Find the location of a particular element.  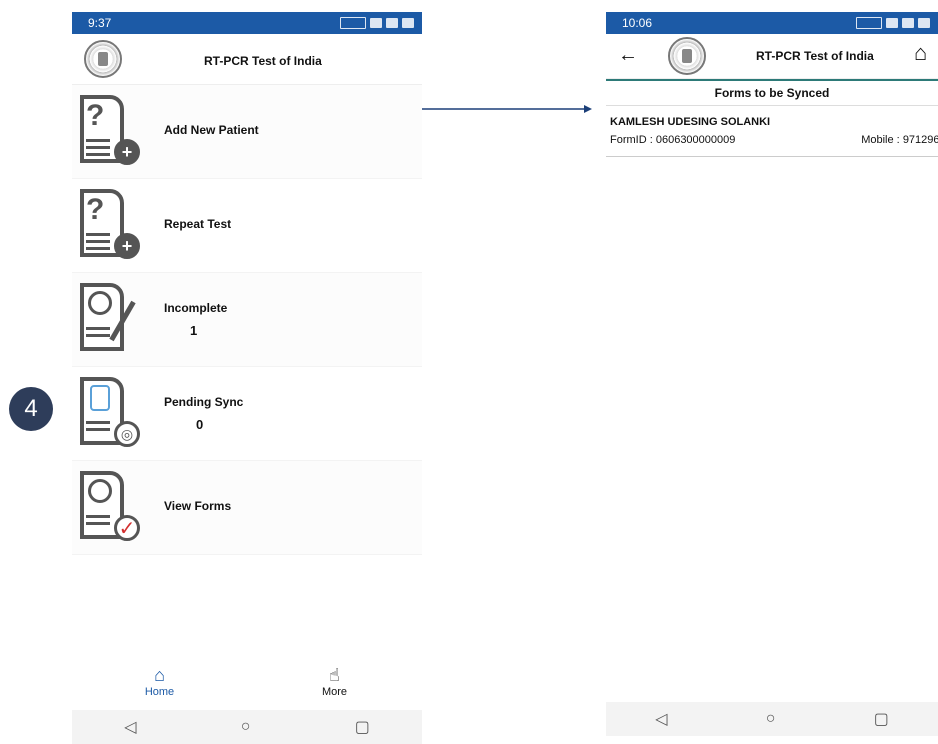

repeat-test-icon: ? + is located at coordinates (110, 224).